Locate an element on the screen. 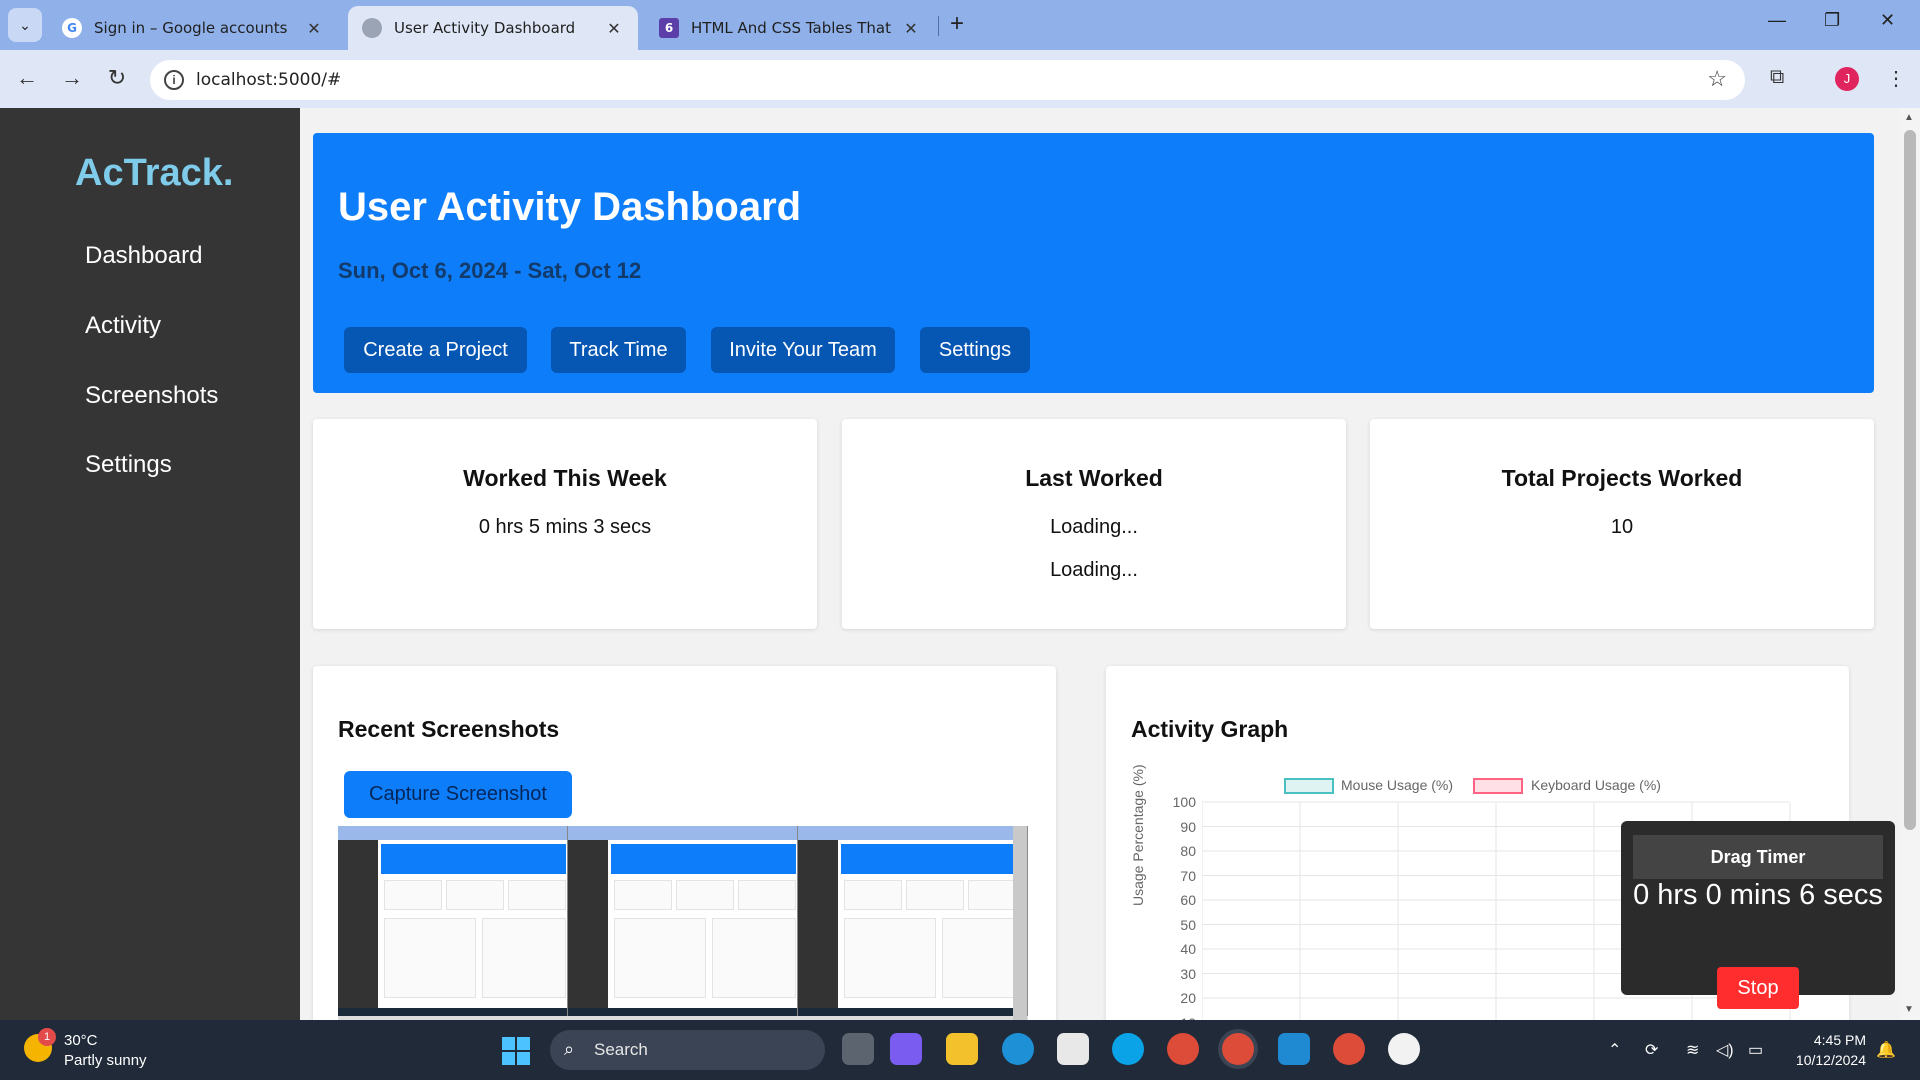  tab-search-button: ⌄ is located at coordinates (25, 25).